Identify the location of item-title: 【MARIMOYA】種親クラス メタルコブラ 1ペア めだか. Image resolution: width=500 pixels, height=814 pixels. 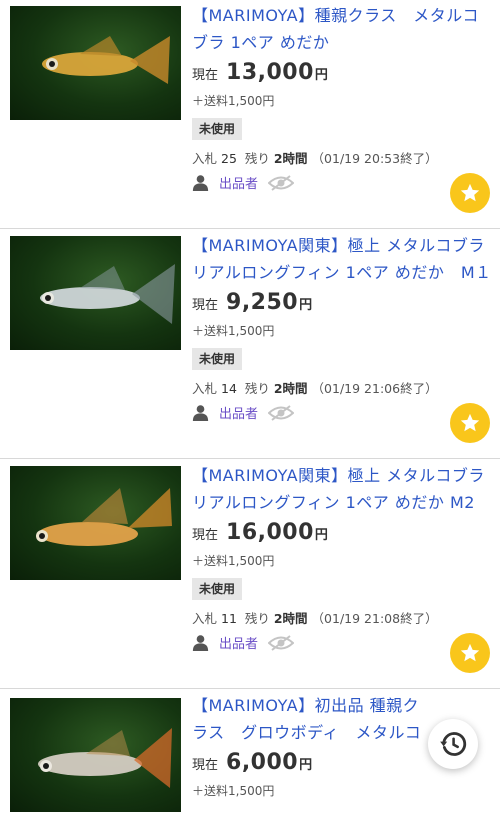
(342, 29).